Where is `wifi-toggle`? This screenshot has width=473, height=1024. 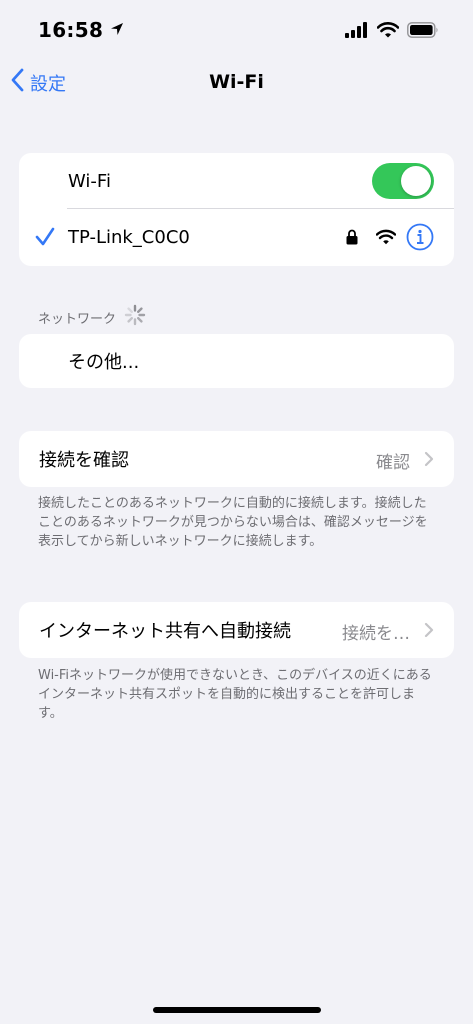
wifi-toggle is located at coordinates (403, 181).